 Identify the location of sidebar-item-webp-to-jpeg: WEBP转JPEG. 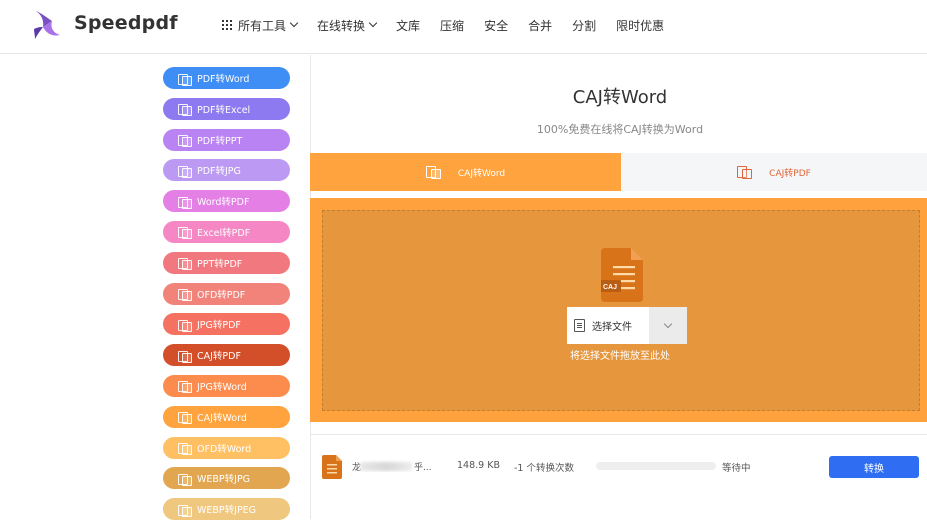
(226, 509).